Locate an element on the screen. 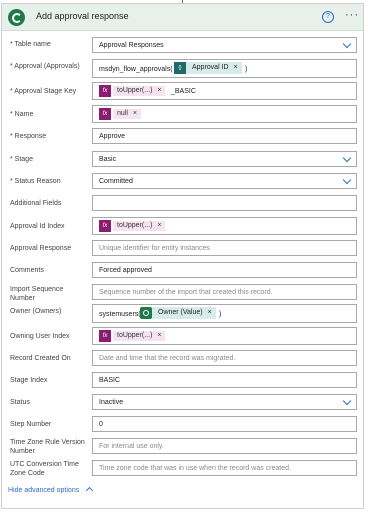 The image size is (368, 512). field-label: * Name is located at coordinates (22, 114).